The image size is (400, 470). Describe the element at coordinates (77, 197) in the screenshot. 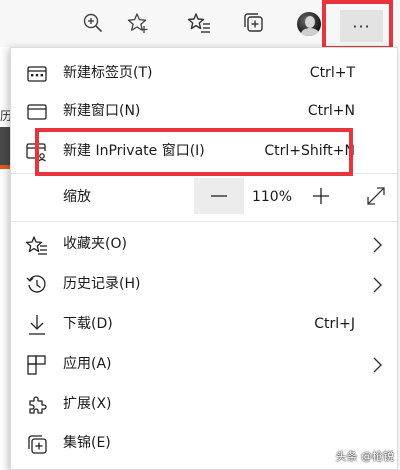

I see `zoom-label: 缩放` at that location.